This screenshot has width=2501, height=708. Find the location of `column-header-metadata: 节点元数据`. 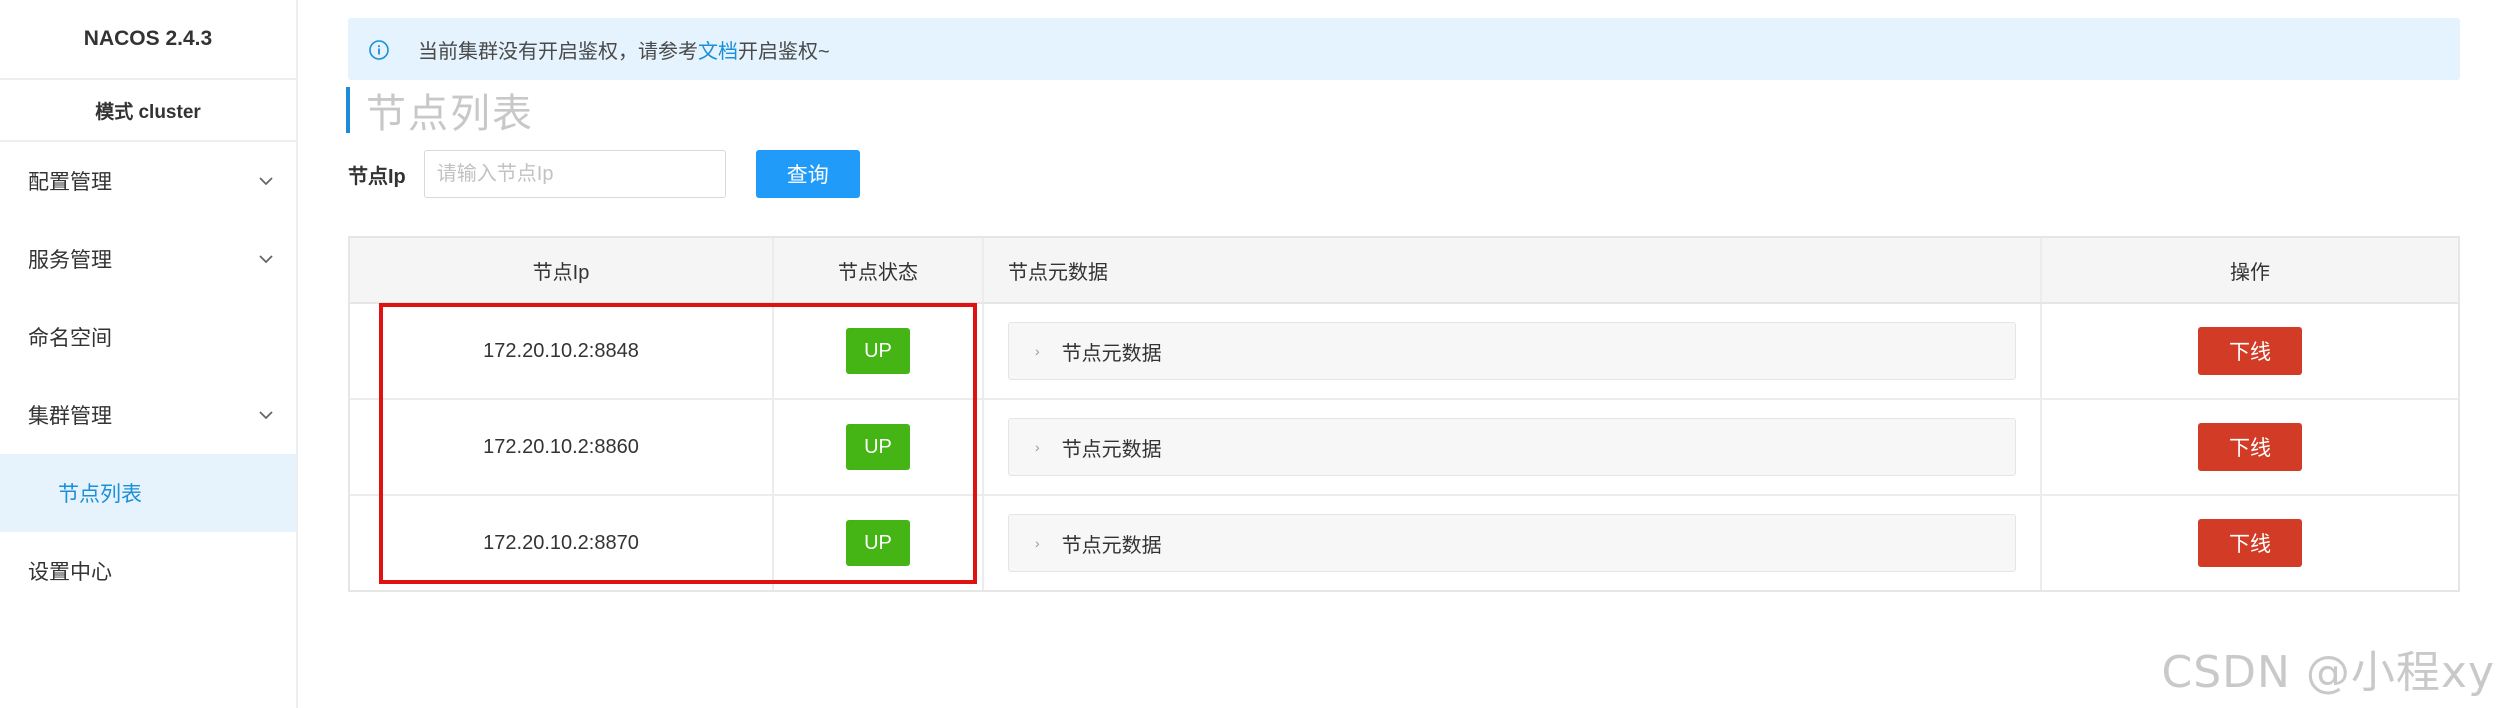

column-header-metadata: 节点元数据 is located at coordinates (1513, 270).